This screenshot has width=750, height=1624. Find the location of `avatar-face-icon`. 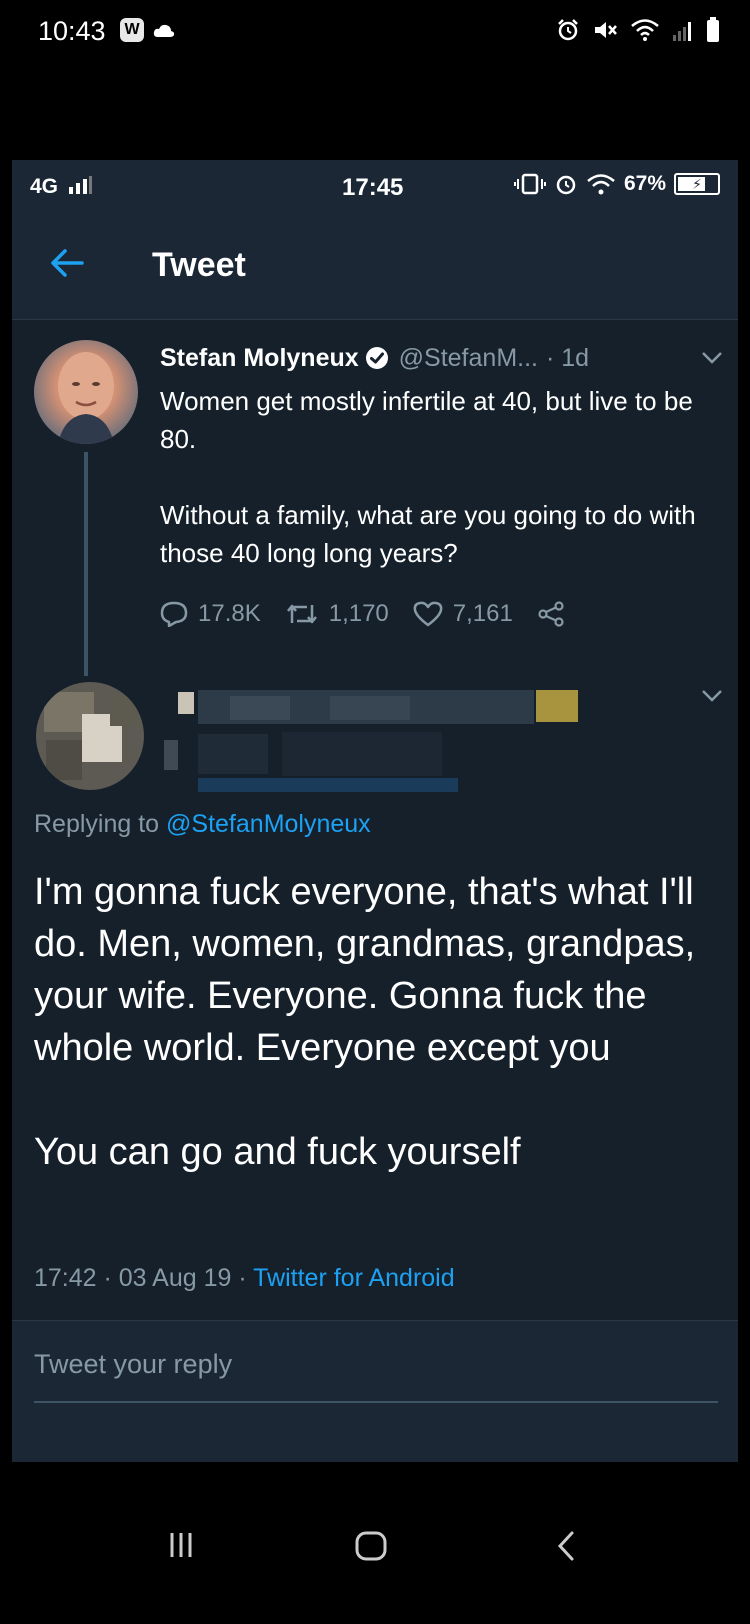

avatar-face-icon is located at coordinates (86, 398).